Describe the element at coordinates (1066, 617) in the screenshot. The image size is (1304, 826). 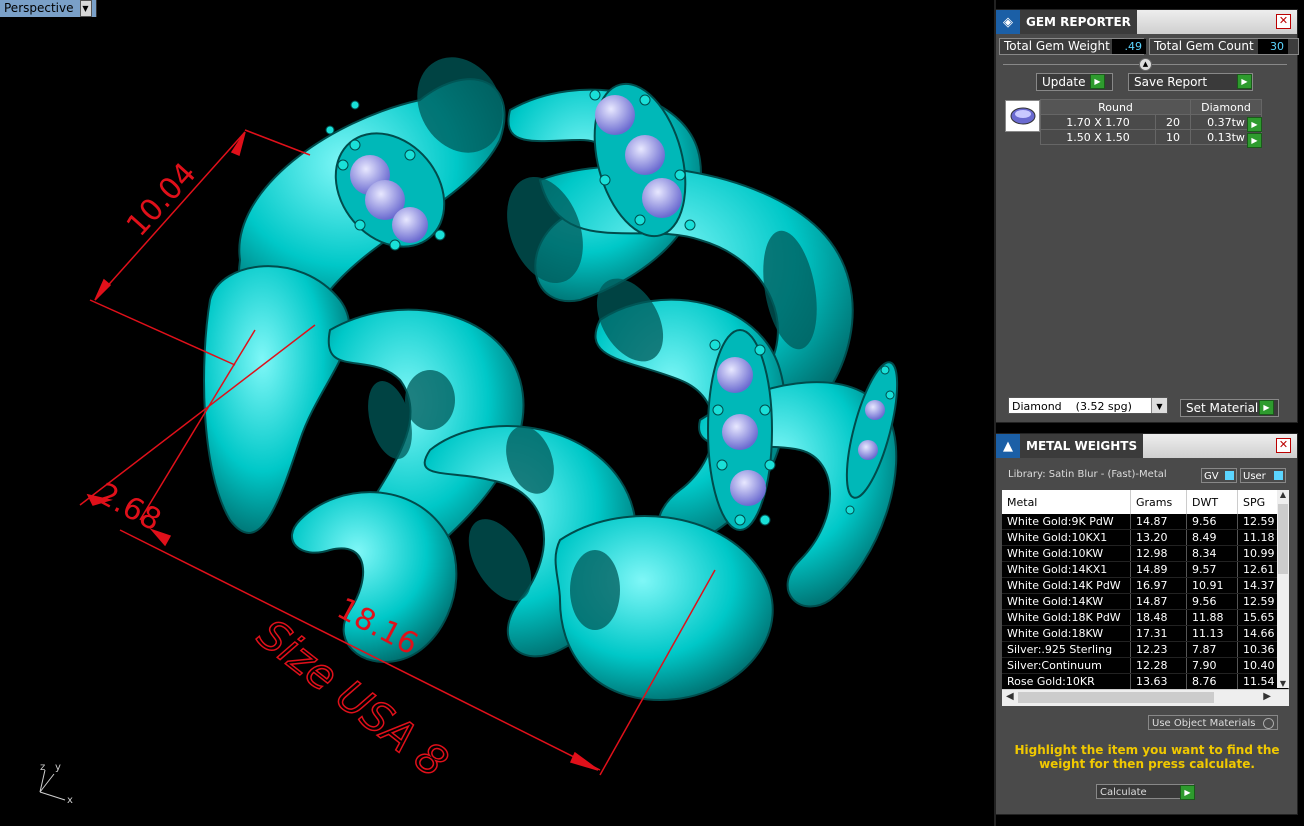
I see `metal-name: White Gold:18K PdW` at that location.